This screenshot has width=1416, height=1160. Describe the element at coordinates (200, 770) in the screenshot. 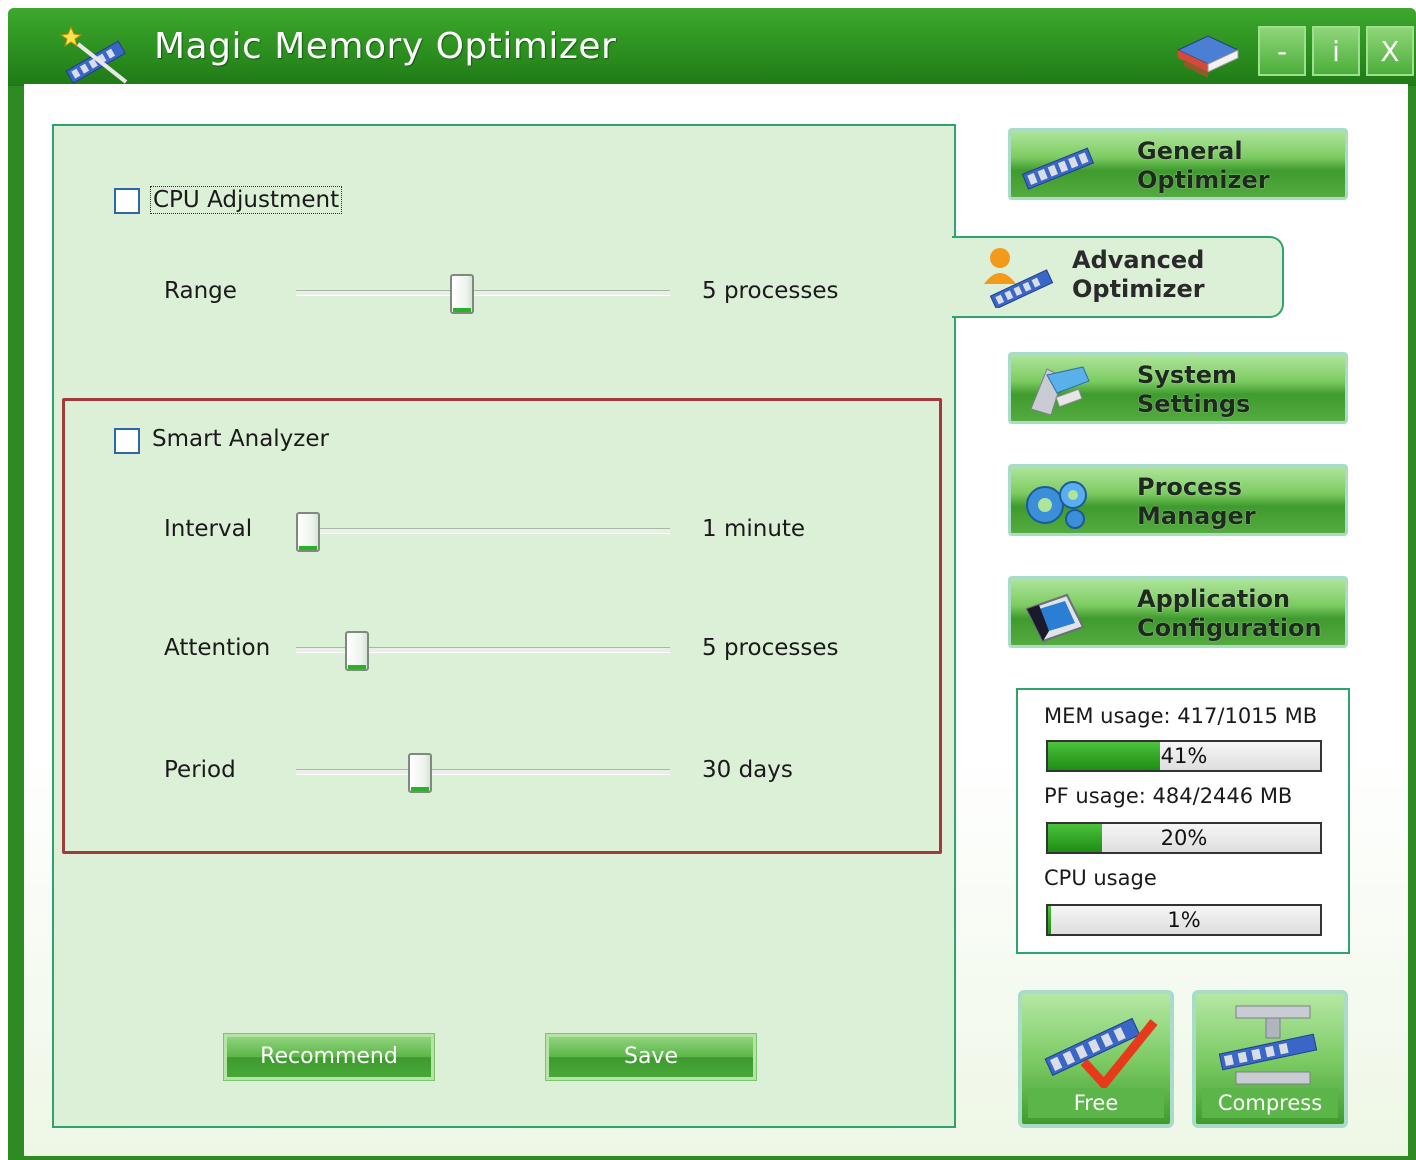

I see `period-label: Period` at that location.